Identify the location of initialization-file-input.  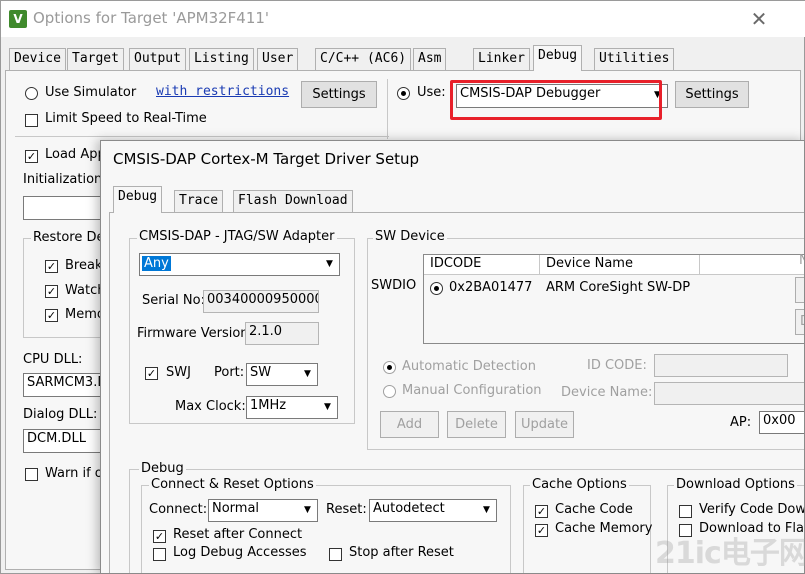
(63, 208).